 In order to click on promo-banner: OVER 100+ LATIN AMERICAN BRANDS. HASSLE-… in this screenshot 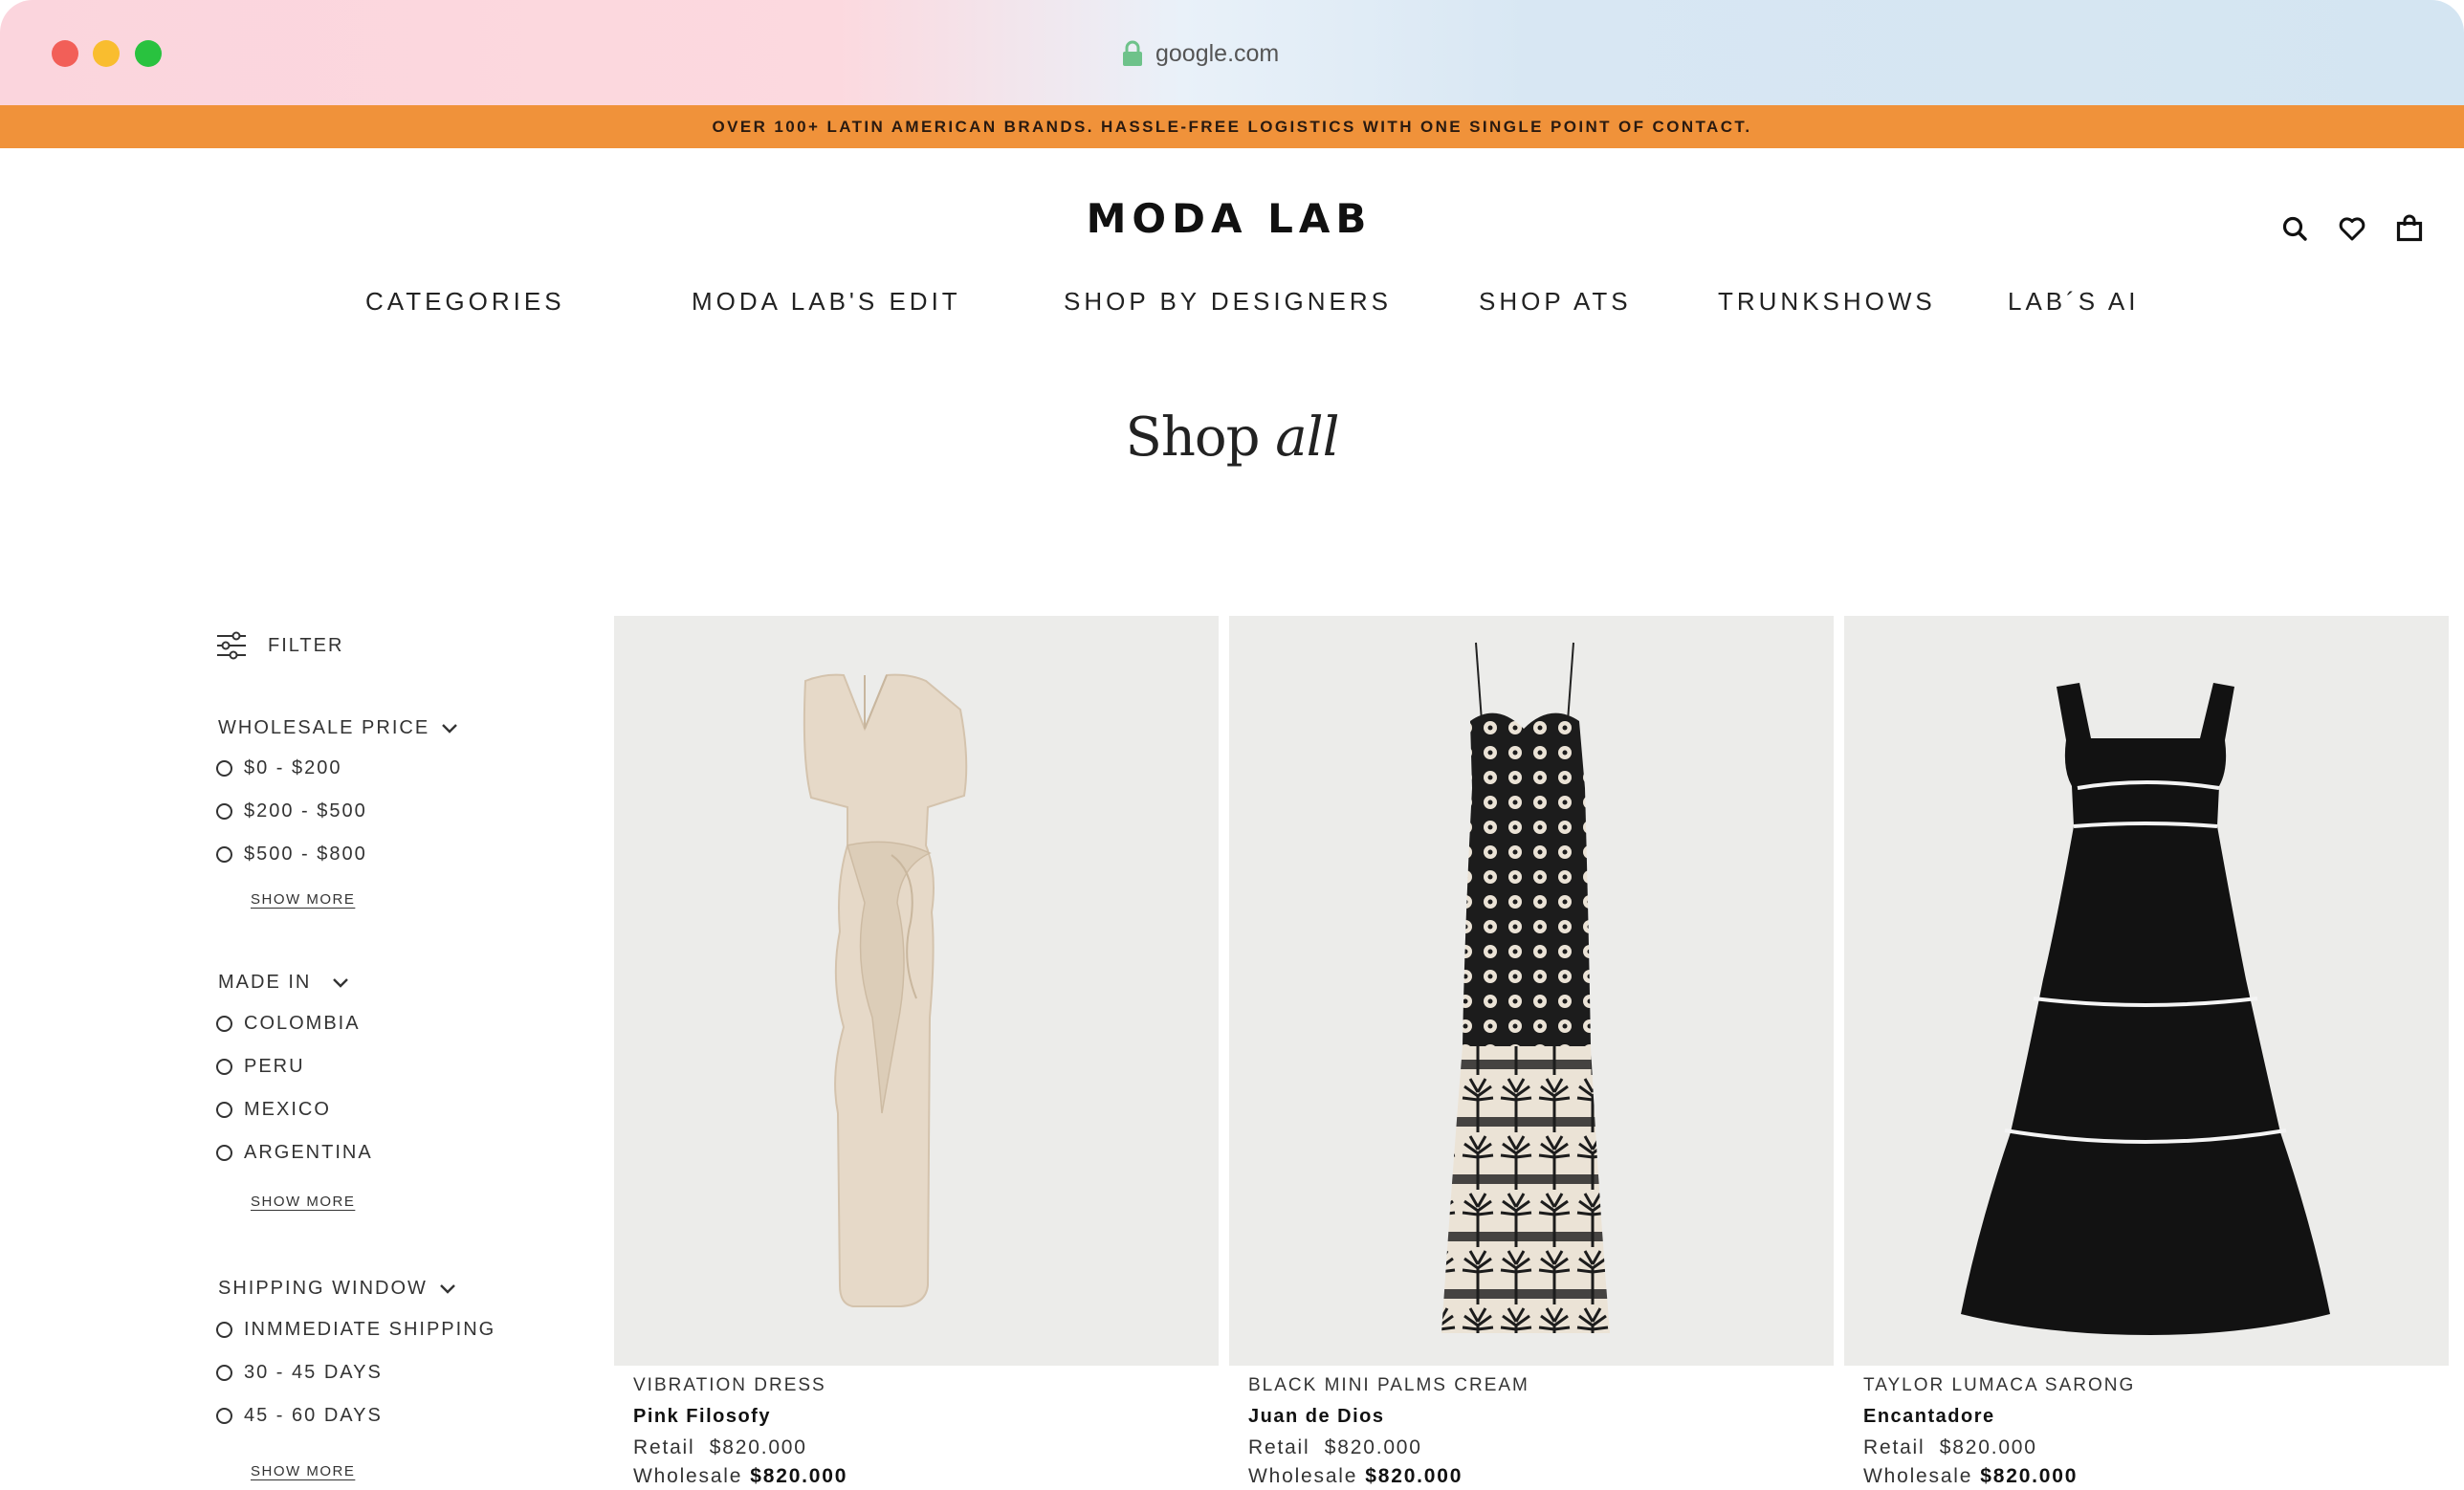, I will do `click(1232, 126)`.